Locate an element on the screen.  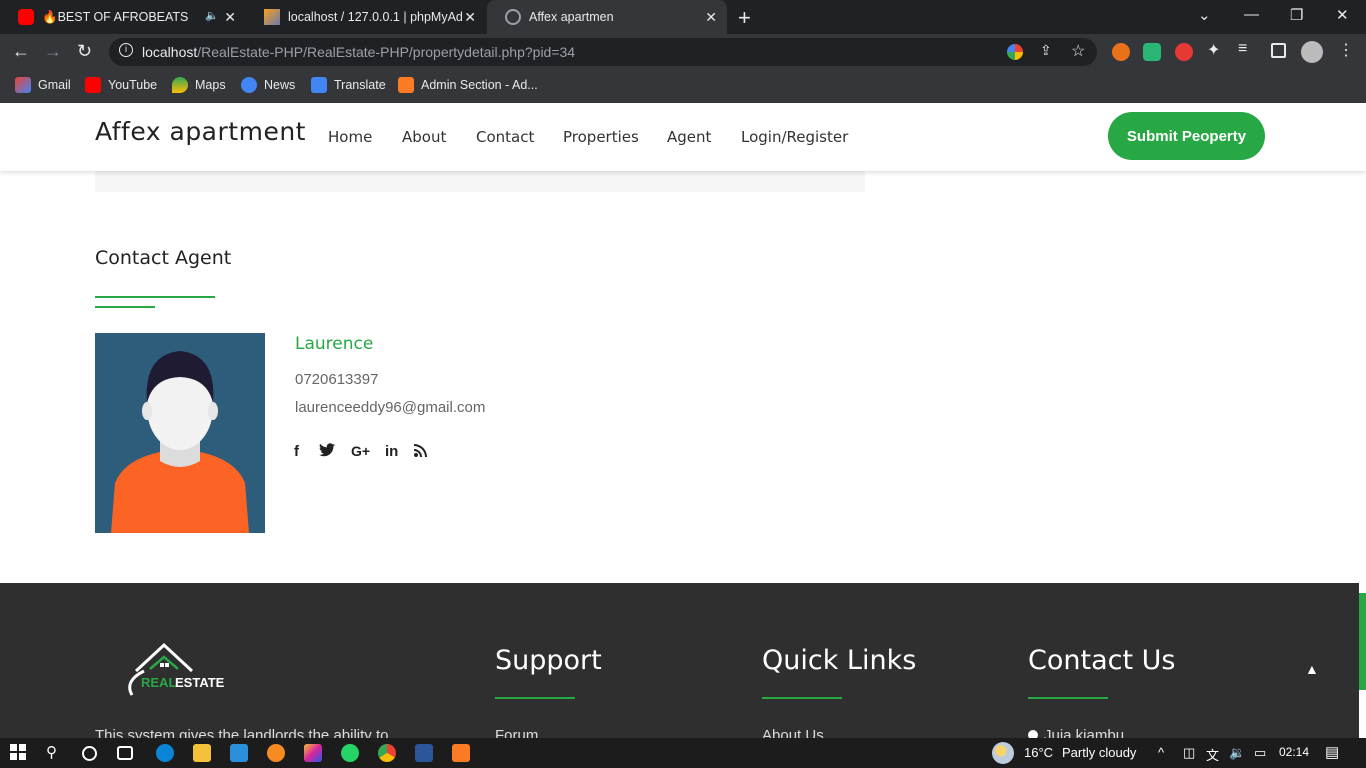
windows-taskbar: ⚲ 16°C Partly cloudy ^ ◫ 文 🔉 ▭ 02:14 ▤ is located at coordinates (683, 753).